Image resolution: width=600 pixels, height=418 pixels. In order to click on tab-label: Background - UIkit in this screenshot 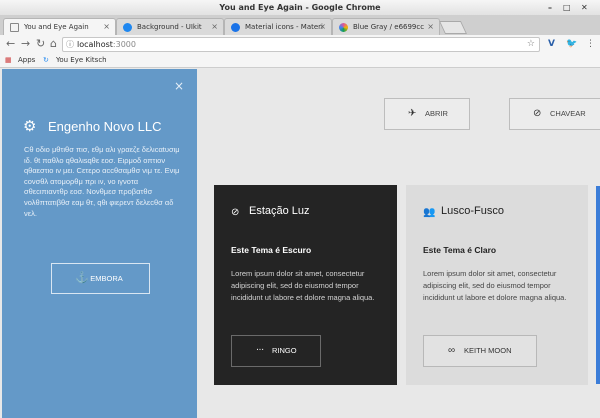, I will do `click(169, 27)`.